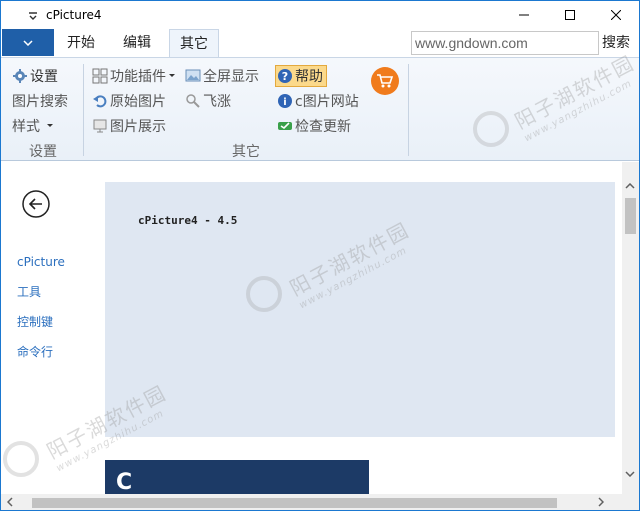 The height and width of the screenshot is (511, 640). I want to click on tab-start: 开始, so click(81, 43).